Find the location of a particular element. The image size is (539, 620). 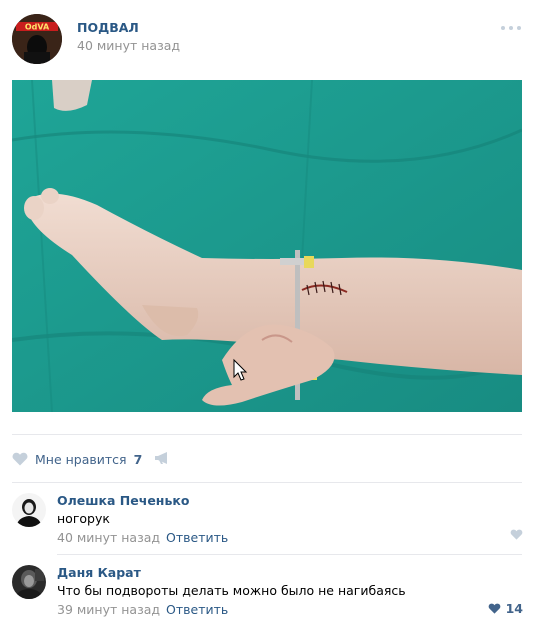

comment-like-count: 14 is located at coordinates (514, 608).